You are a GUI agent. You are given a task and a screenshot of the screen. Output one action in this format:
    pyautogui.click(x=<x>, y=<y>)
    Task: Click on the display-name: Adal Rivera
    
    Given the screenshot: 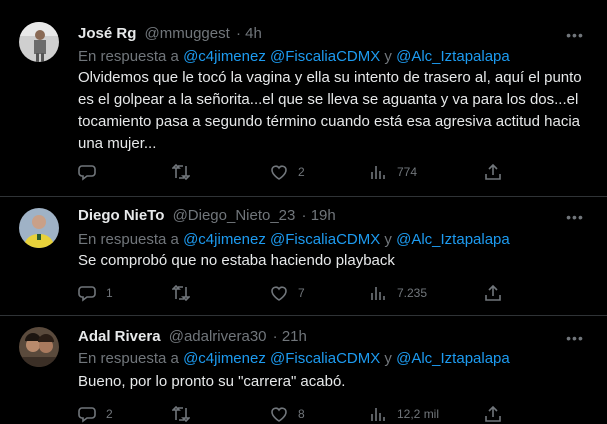 What is the action you would take?
    pyautogui.click(x=119, y=336)
    